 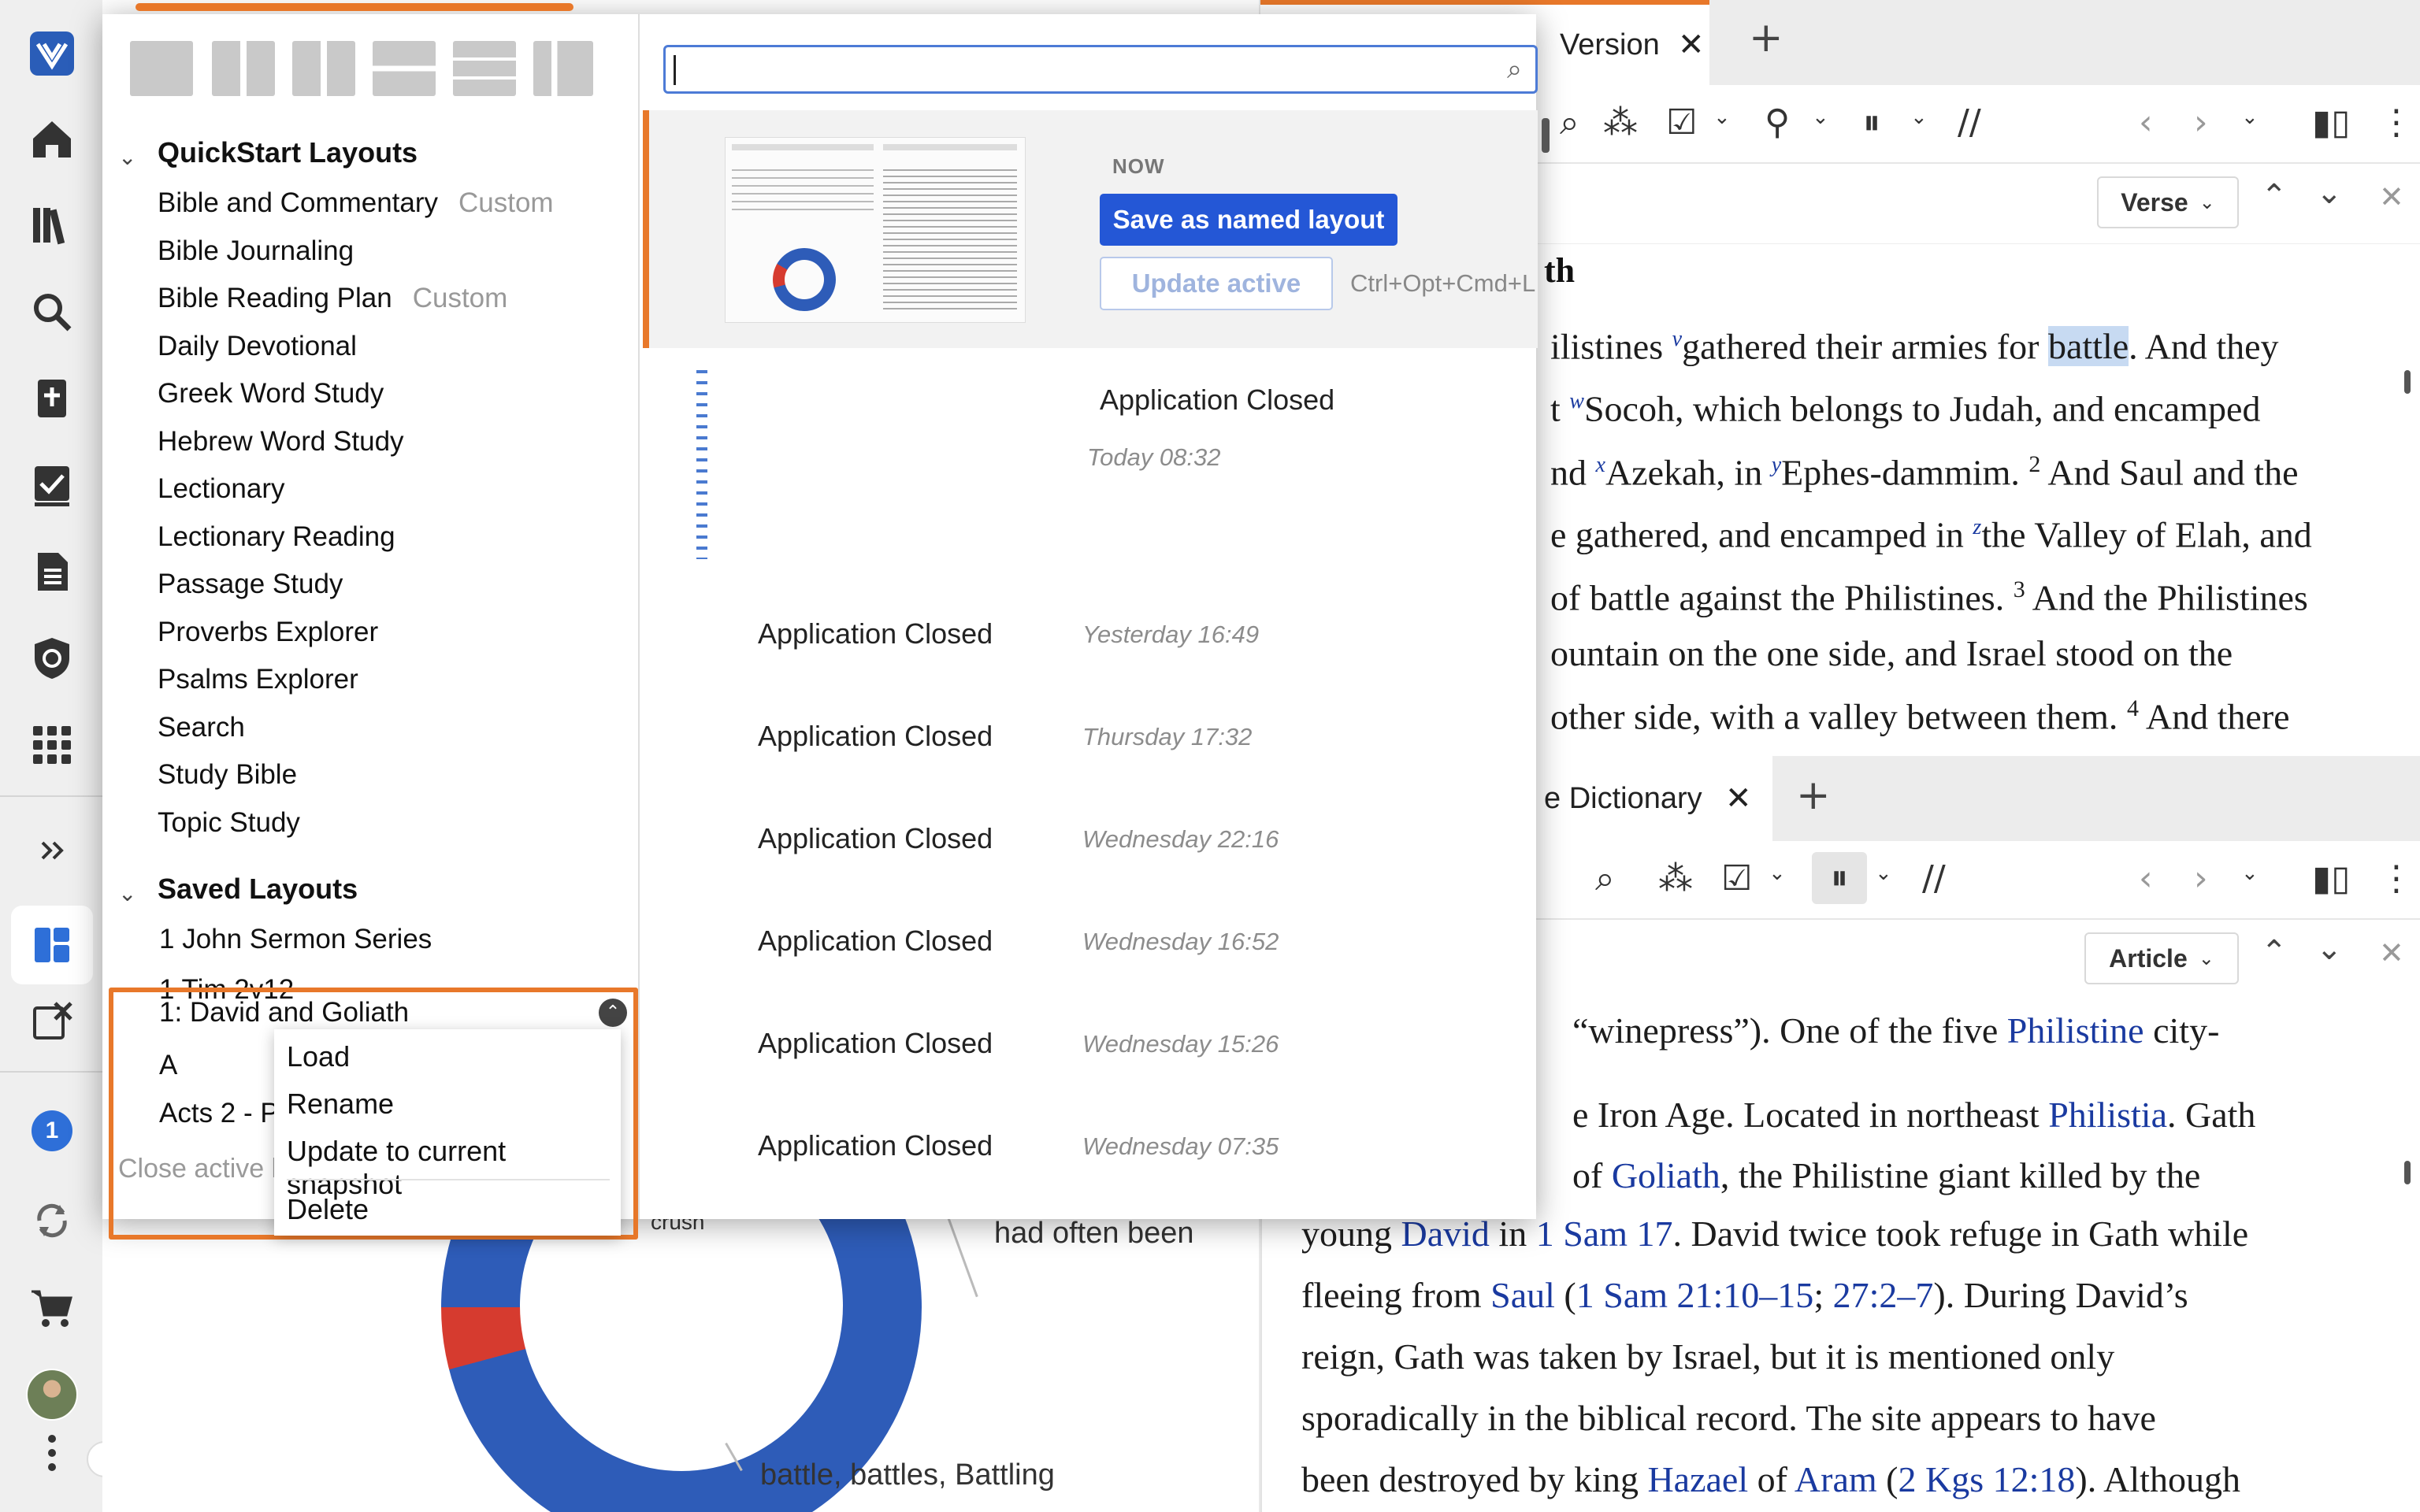 I want to click on sync-icon, so click(x=52, y=1220).